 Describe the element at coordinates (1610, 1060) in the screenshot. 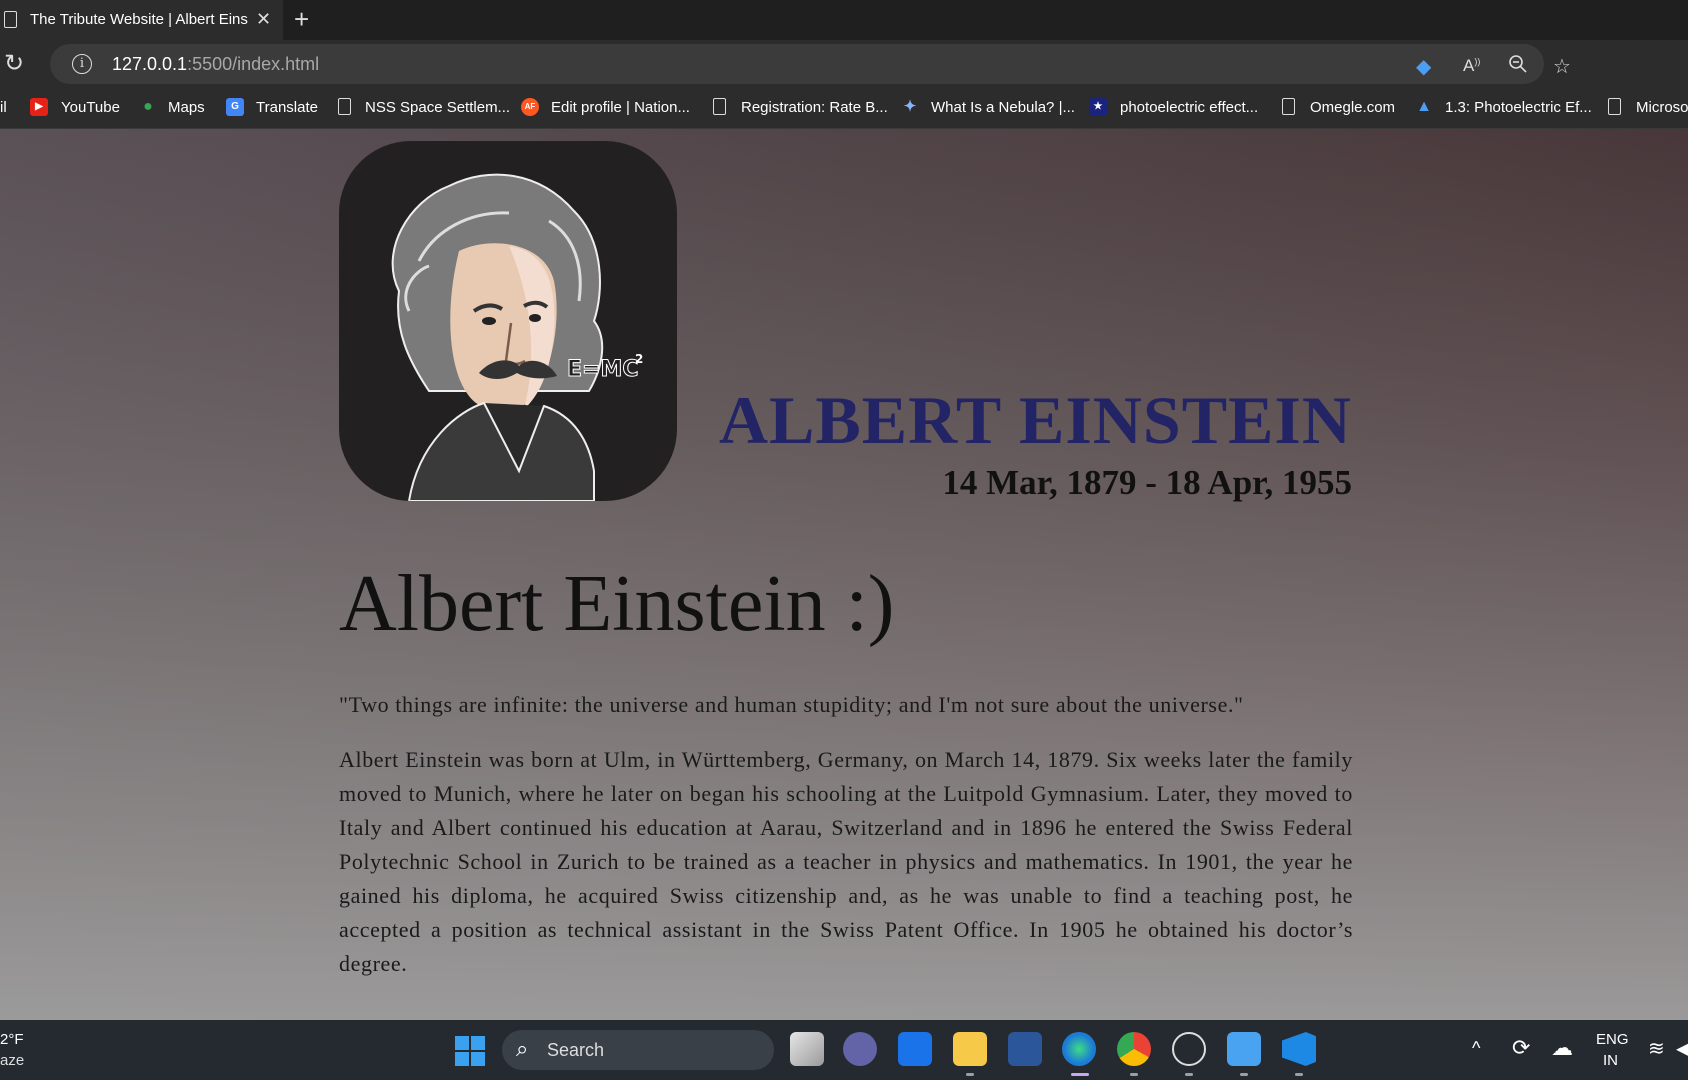

I see `input-region: IN` at that location.